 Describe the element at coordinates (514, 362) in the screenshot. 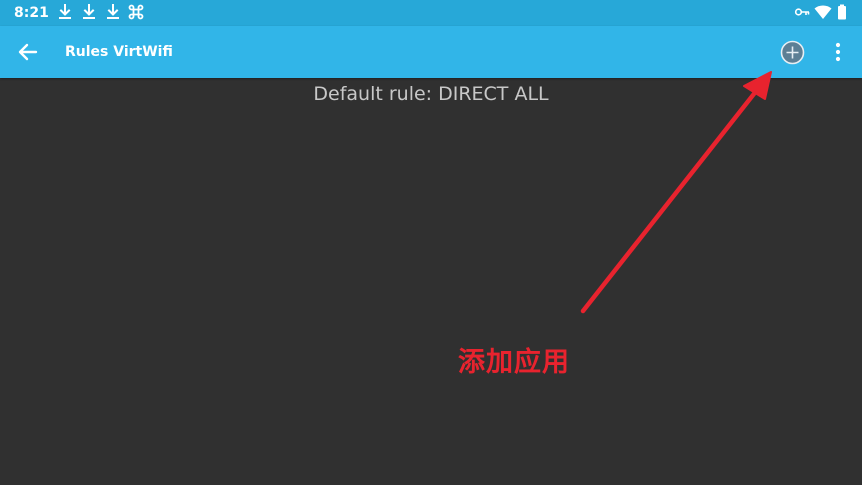

I see `annotation-label: 添加应用` at that location.